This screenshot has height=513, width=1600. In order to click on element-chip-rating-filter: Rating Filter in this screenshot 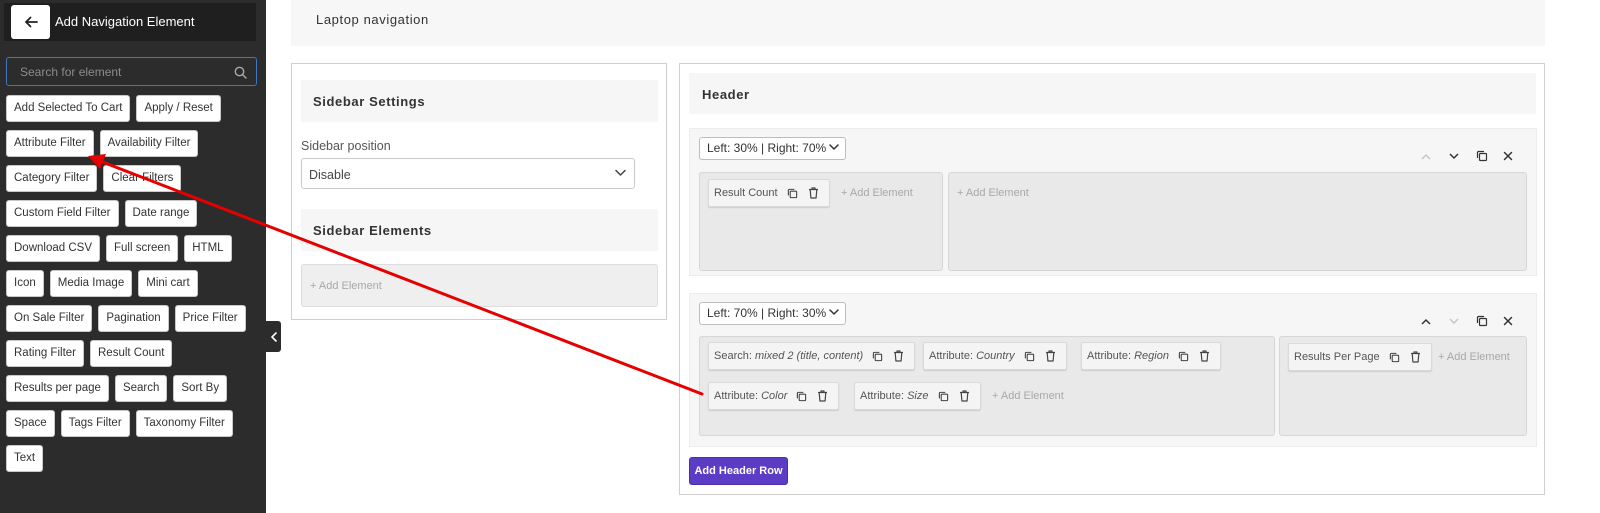, I will do `click(45, 353)`.